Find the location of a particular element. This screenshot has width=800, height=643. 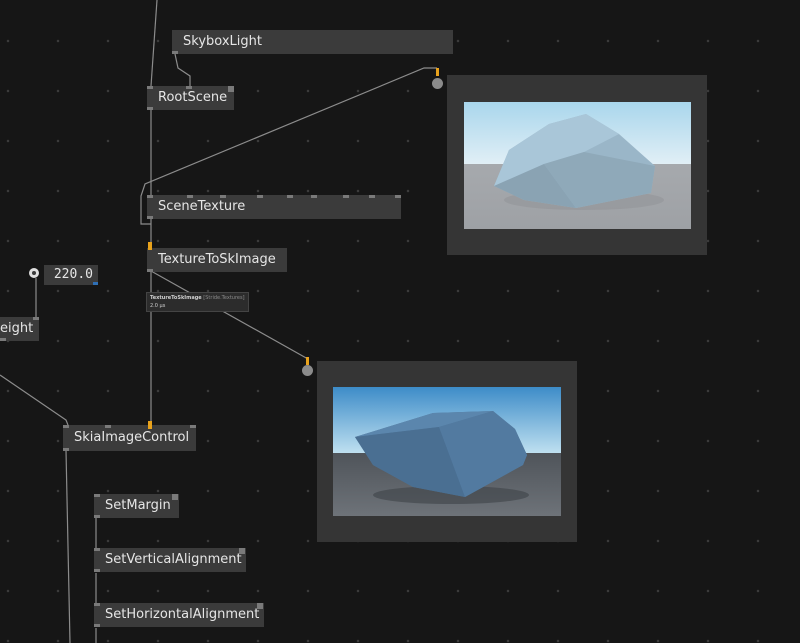

skiaimagecontrol-node-label: SkiaImageControl is located at coordinates (132, 437).